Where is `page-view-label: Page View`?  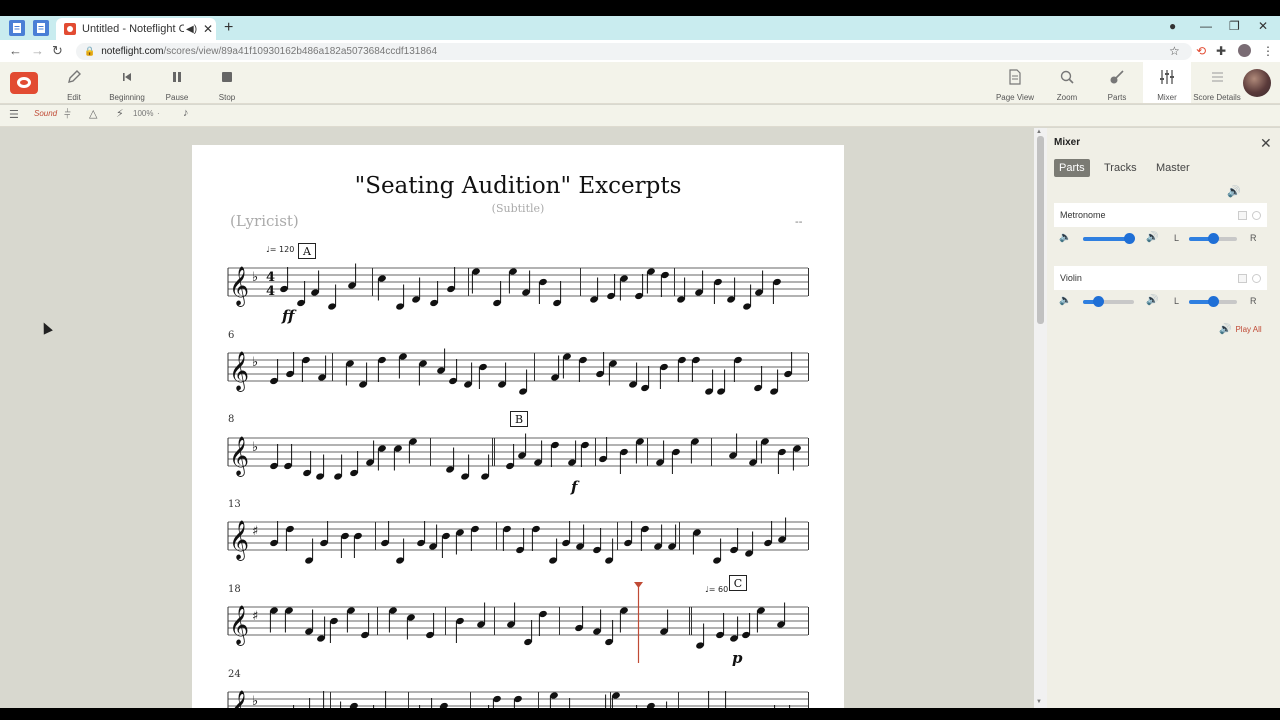 page-view-label: Page View is located at coordinates (1015, 97).